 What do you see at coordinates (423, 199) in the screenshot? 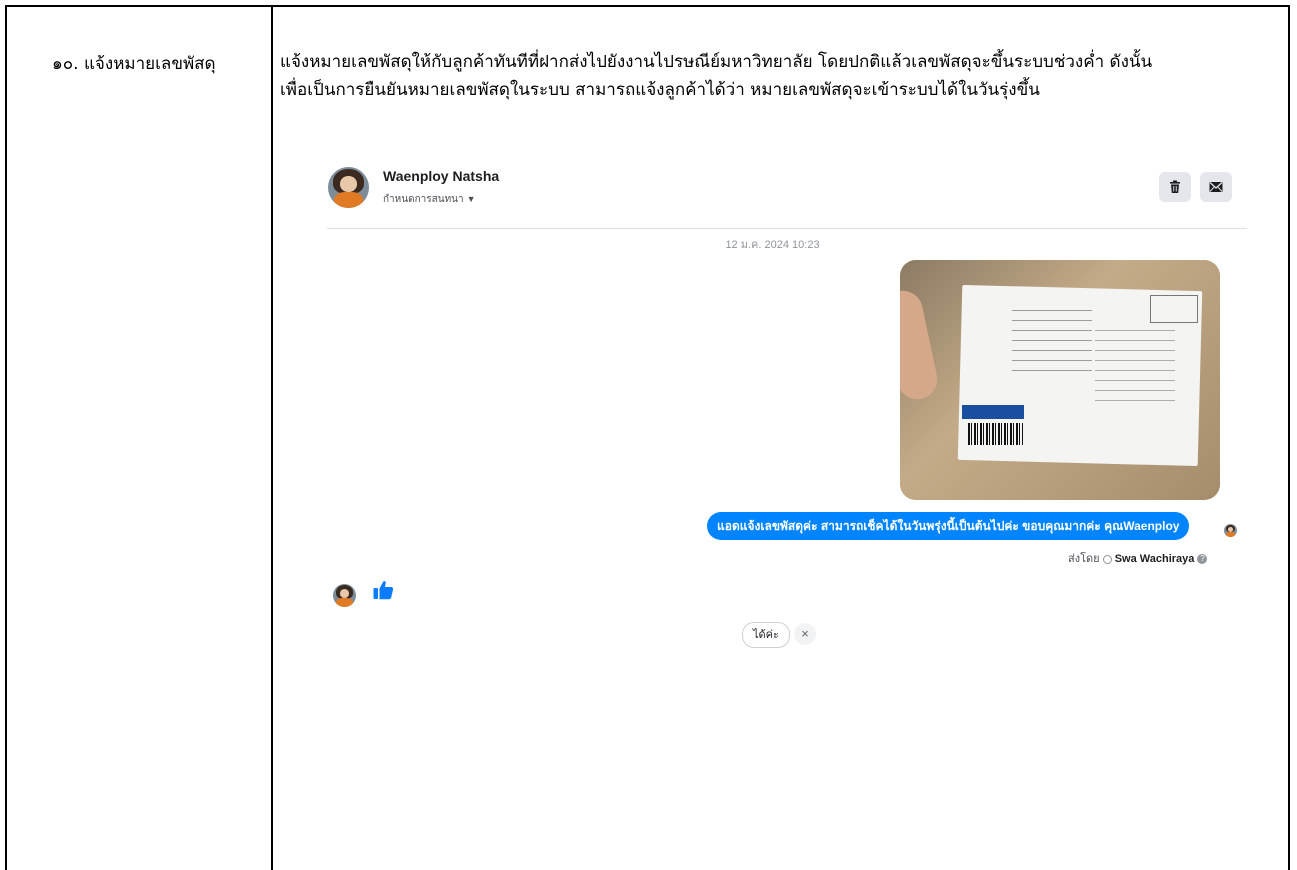
I see `conversation-settings-label: กำหนดการสนทนา` at bounding box center [423, 199].